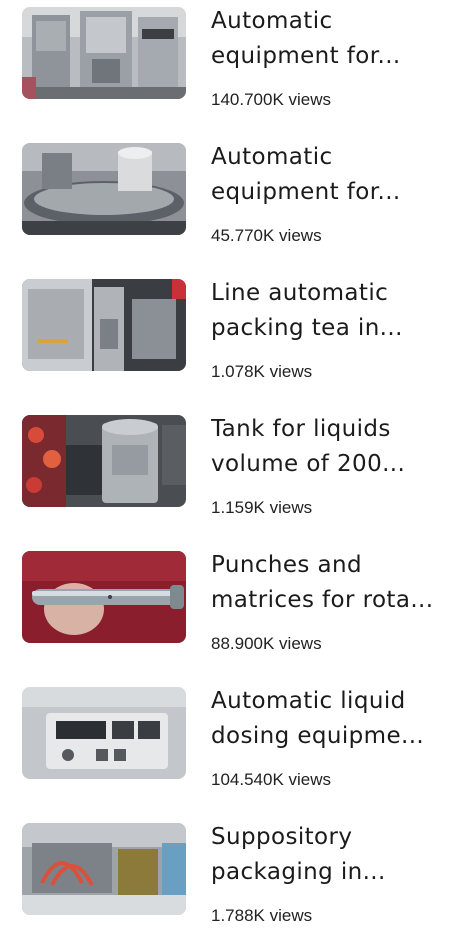  Describe the element at coordinates (262, 371) in the screenshot. I see `view-count: 1.078K views` at that location.